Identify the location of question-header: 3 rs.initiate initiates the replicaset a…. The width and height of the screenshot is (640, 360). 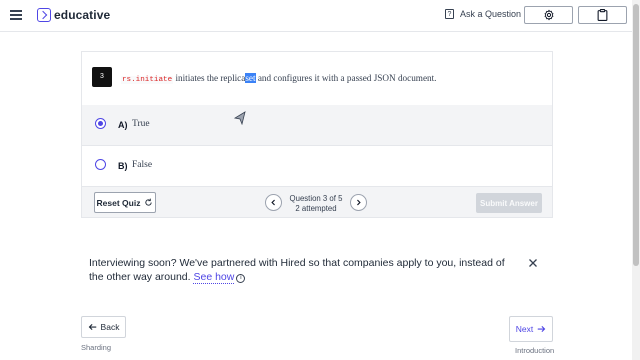
(317, 79).